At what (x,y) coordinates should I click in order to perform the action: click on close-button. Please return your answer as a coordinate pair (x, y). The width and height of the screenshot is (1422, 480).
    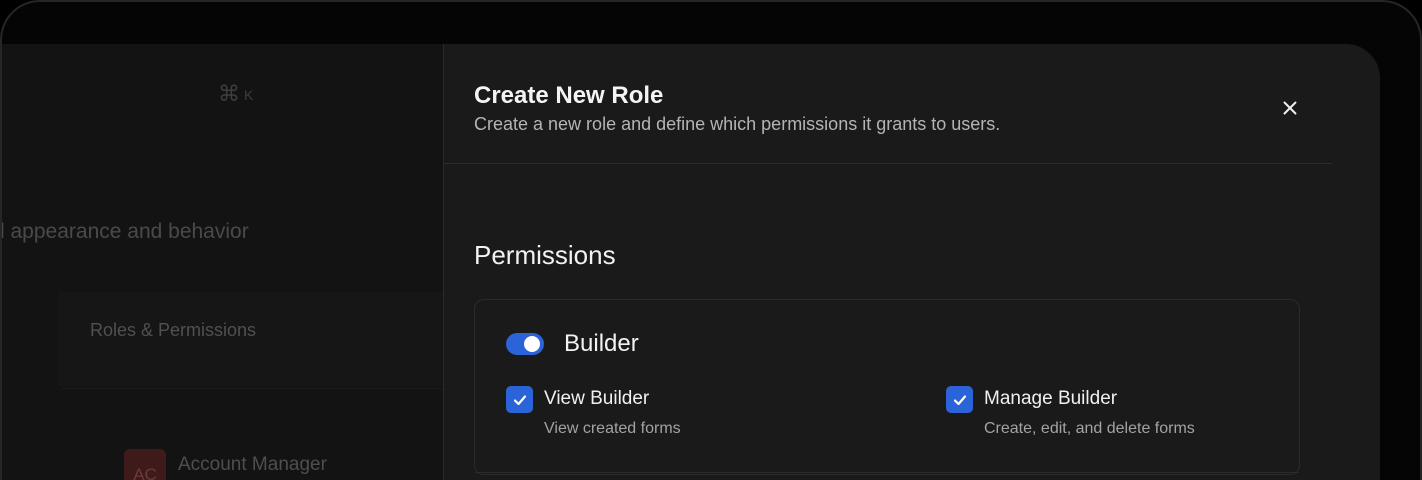
    Looking at the image, I should click on (1290, 108).